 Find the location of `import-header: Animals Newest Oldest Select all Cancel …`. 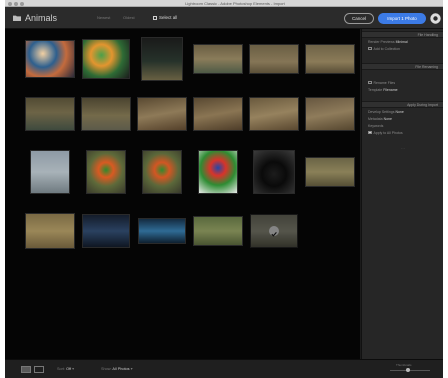

import-header: Animals Newest Oldest Select all Cancel … is located at coordinates (224, 18).